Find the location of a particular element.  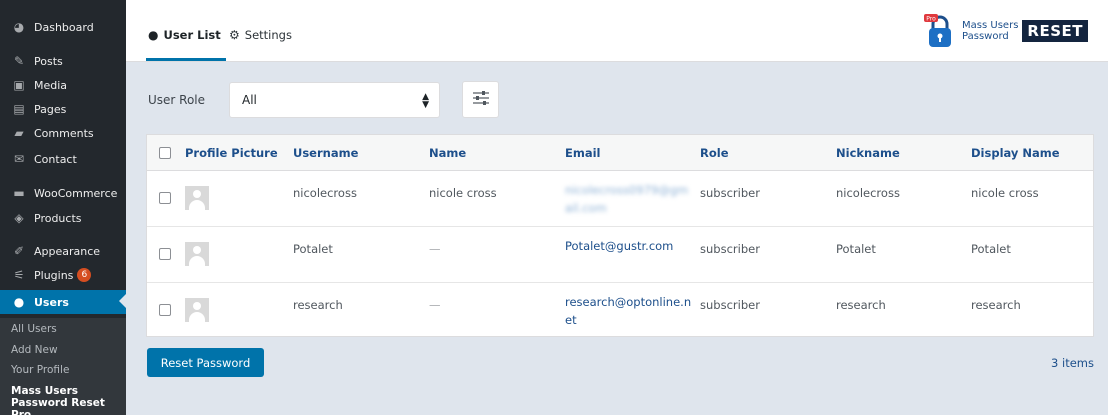

submenu-all-users: All Users is located at coordinates (34, 329).